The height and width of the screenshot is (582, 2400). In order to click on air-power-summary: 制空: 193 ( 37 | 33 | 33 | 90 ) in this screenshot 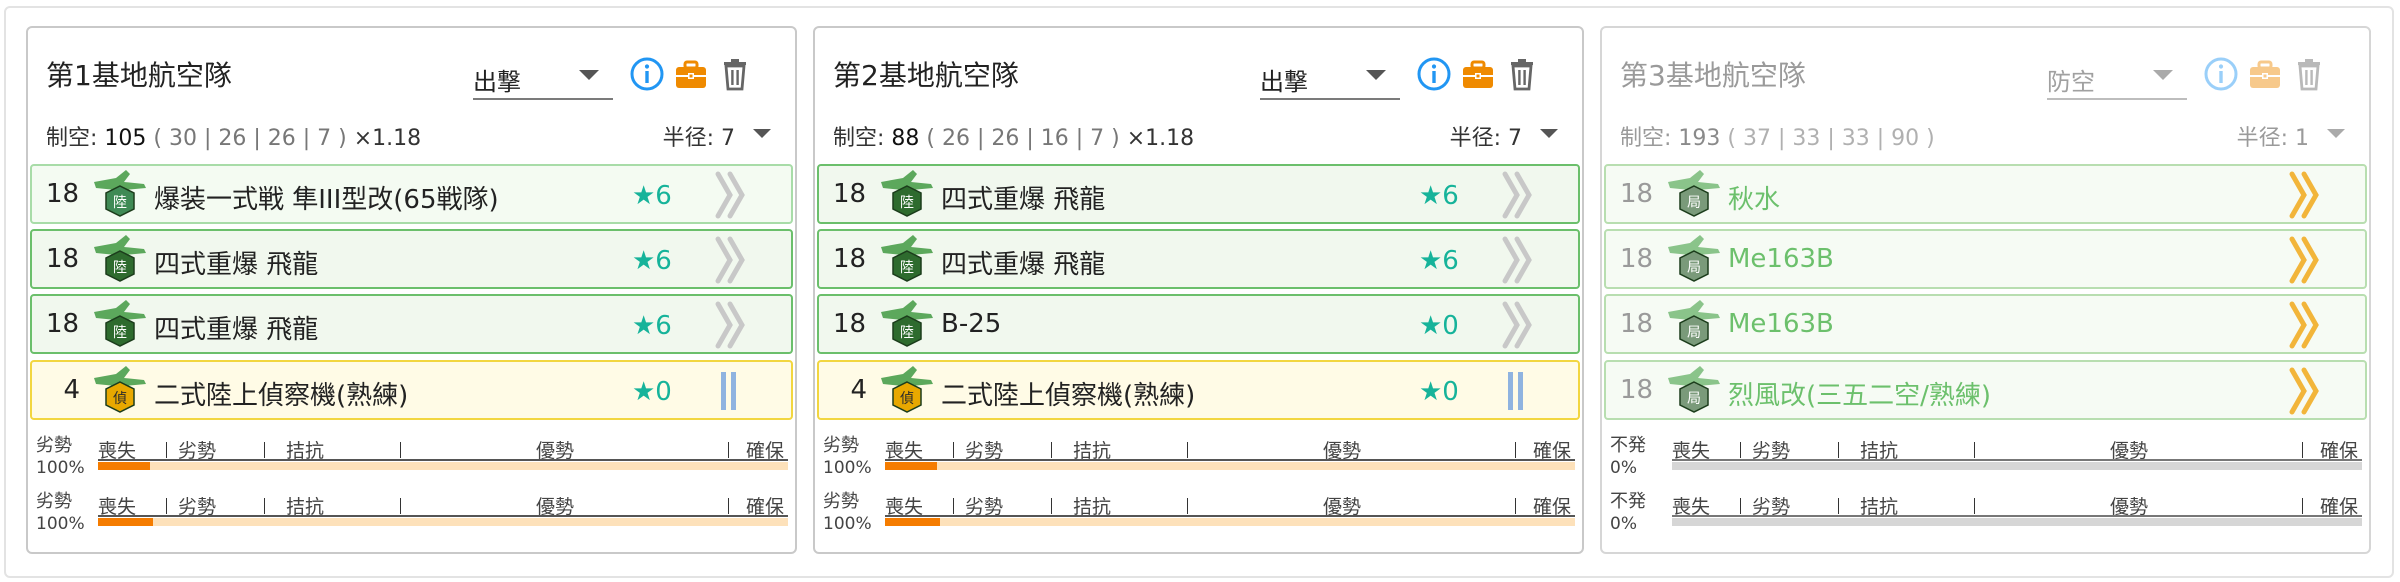, I will do `click(1777, 136)`.